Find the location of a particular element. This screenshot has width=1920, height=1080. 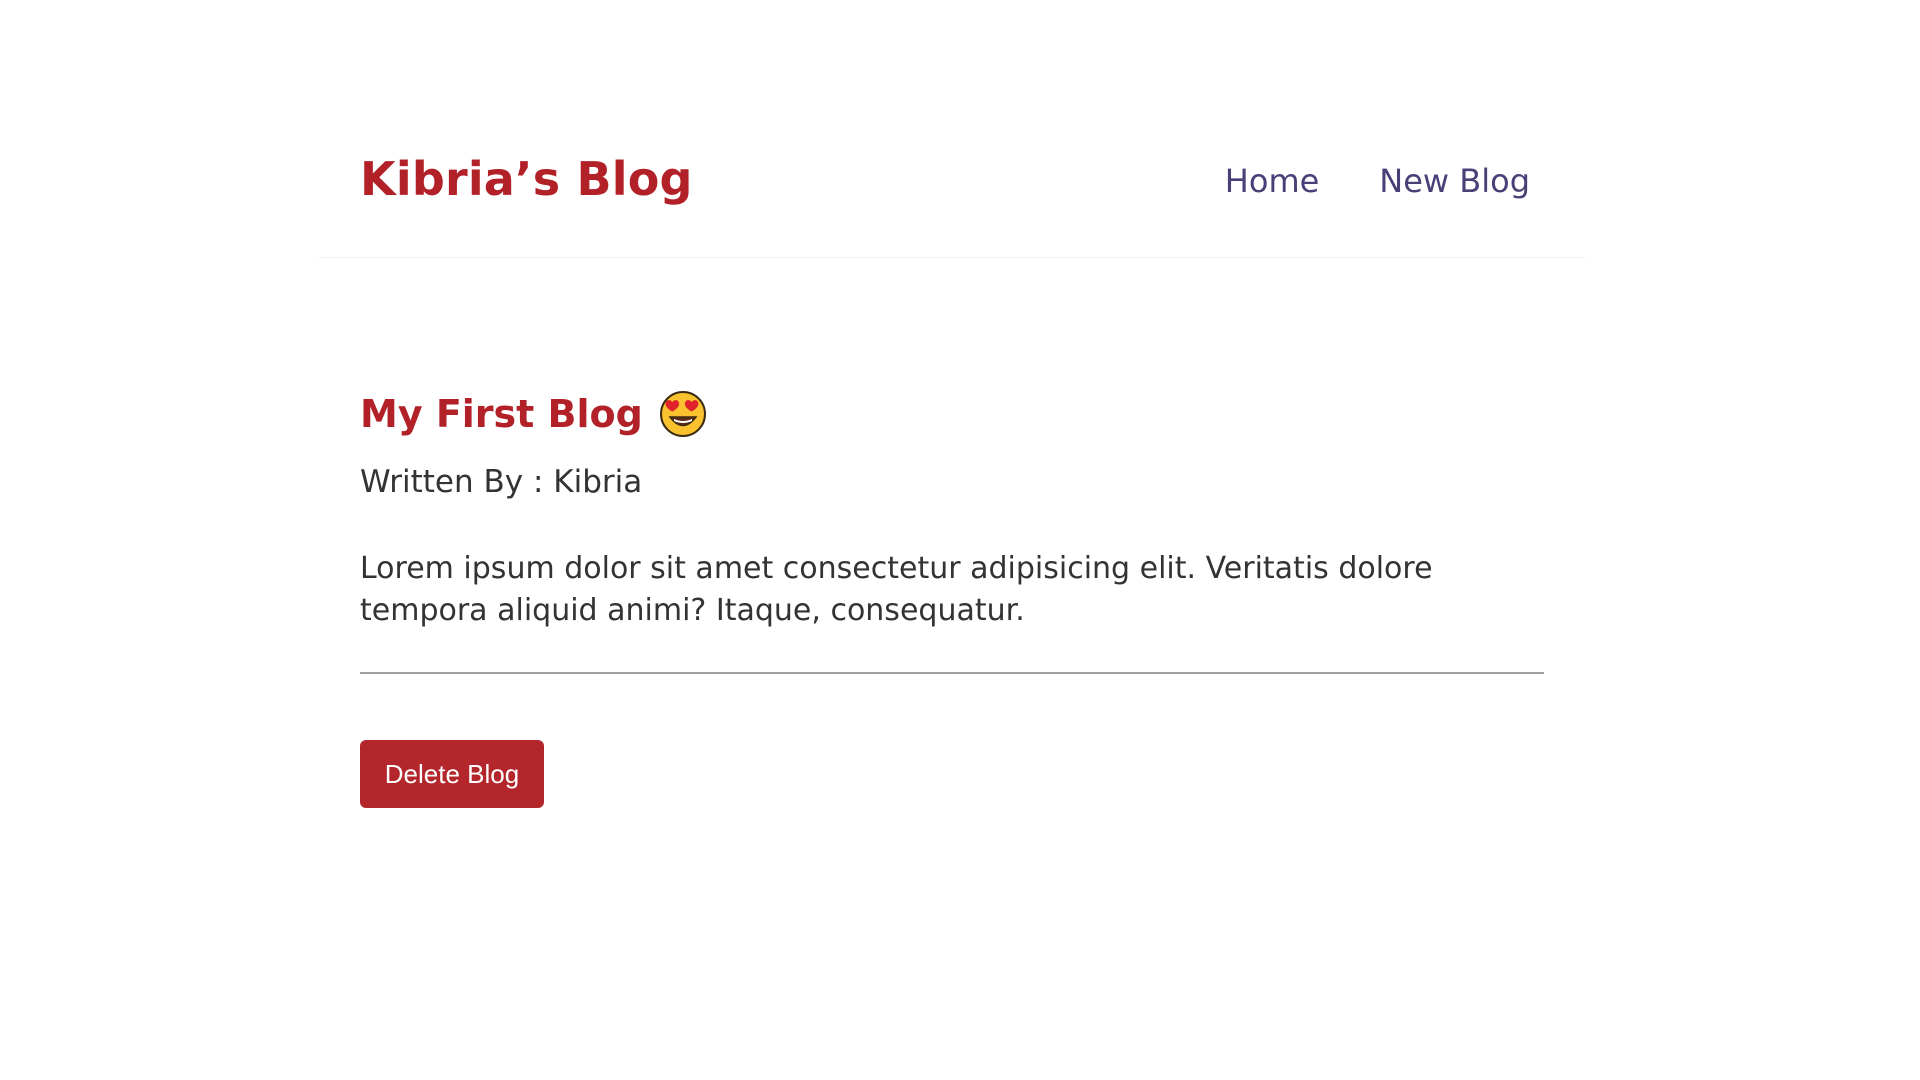

blog-title-text: My First Blog is located at coordinates (501, 414).